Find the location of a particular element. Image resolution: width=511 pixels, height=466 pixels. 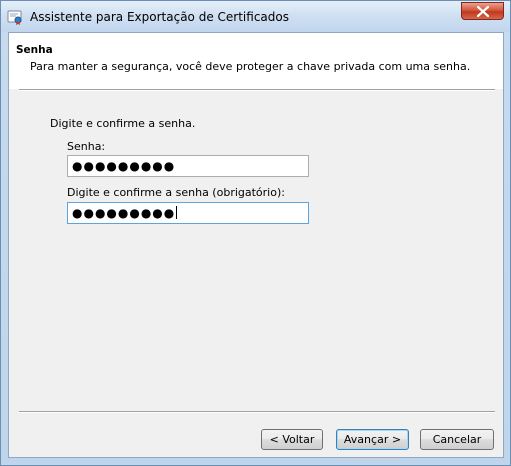

password-label: Senha: is located at coordinates (86, 146).